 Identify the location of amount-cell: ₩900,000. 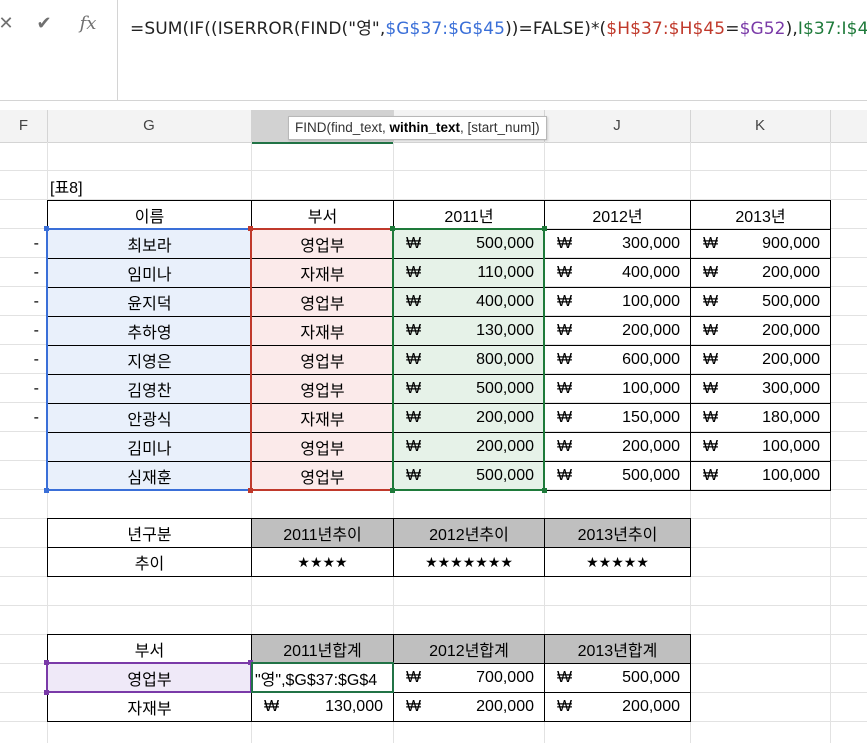
(760, 244).